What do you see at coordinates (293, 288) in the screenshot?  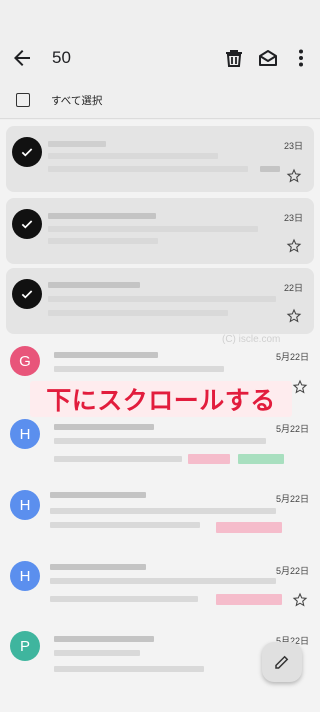 I see `message-date: 22日` at bounding box center [293, 288].